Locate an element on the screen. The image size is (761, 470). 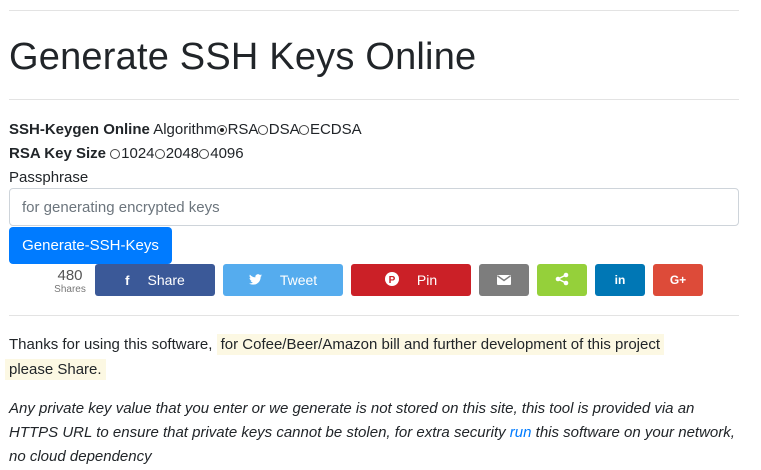
googleplus-share-button: G+ is located at coordinates (678, 280).